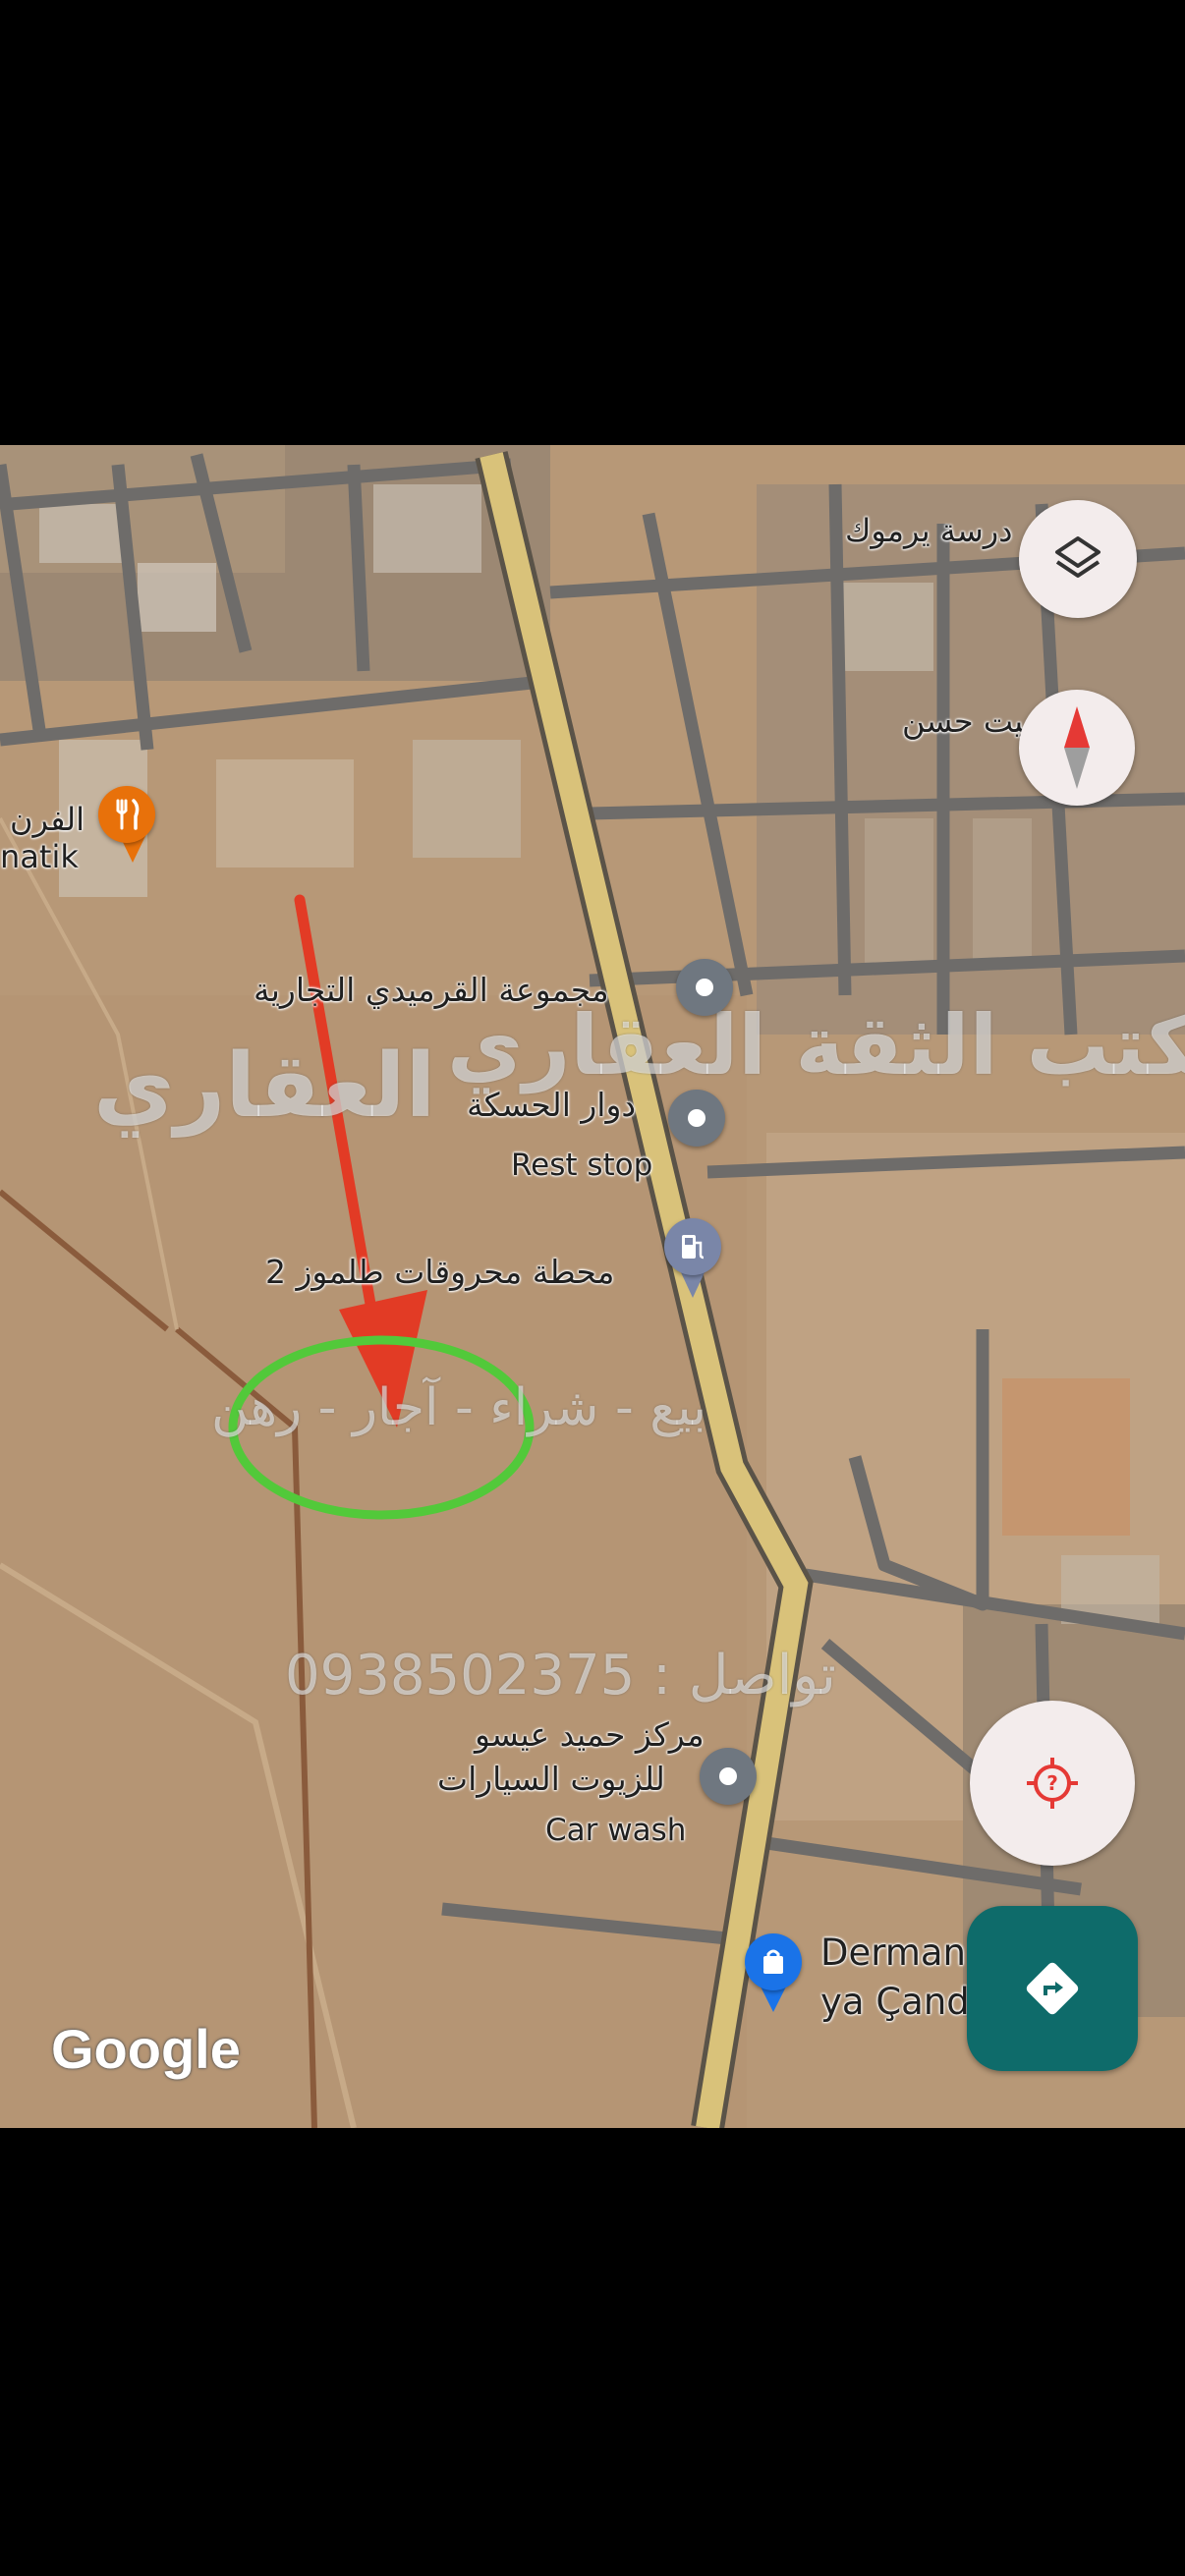 This screenshot has width=1185, height=2576. Describe the element at coordinates (705, 987) in the screenshot. I see `place-pin-qarmidi` at that location.